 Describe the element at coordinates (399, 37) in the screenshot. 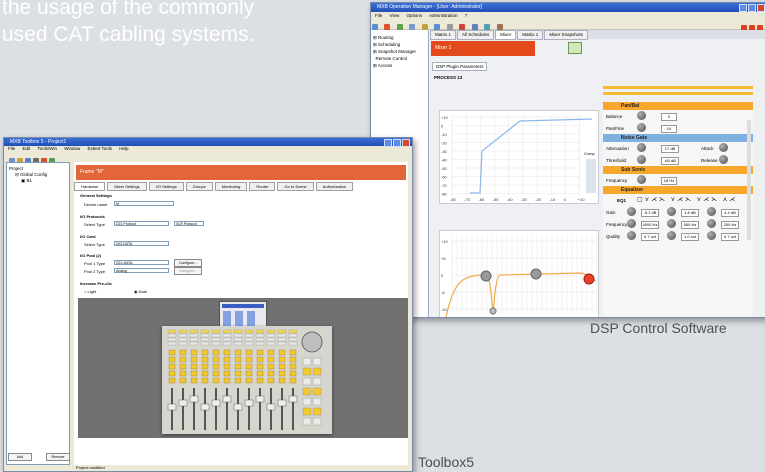

I see `tree-item-routing: ⊞ Routing` at that location.